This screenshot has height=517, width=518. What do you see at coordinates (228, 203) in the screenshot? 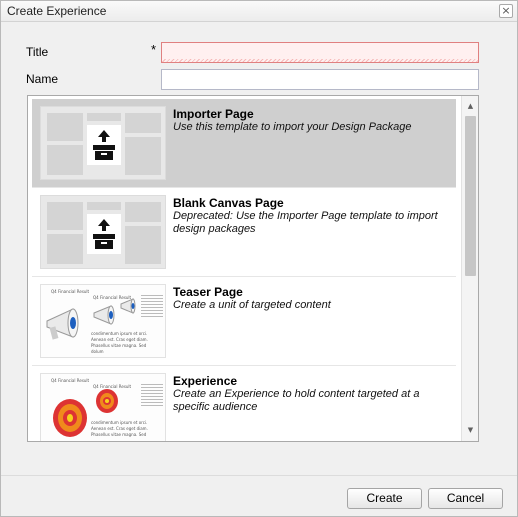
I see `template-title: Blank Canvas Page` at bounding box center [228, 203].